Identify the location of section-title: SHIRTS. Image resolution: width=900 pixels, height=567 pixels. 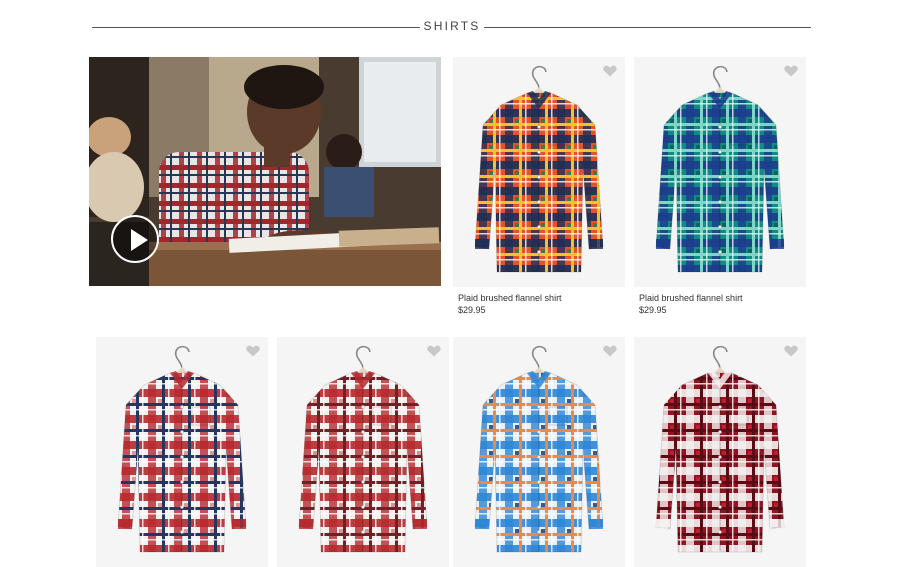
(452, 26).